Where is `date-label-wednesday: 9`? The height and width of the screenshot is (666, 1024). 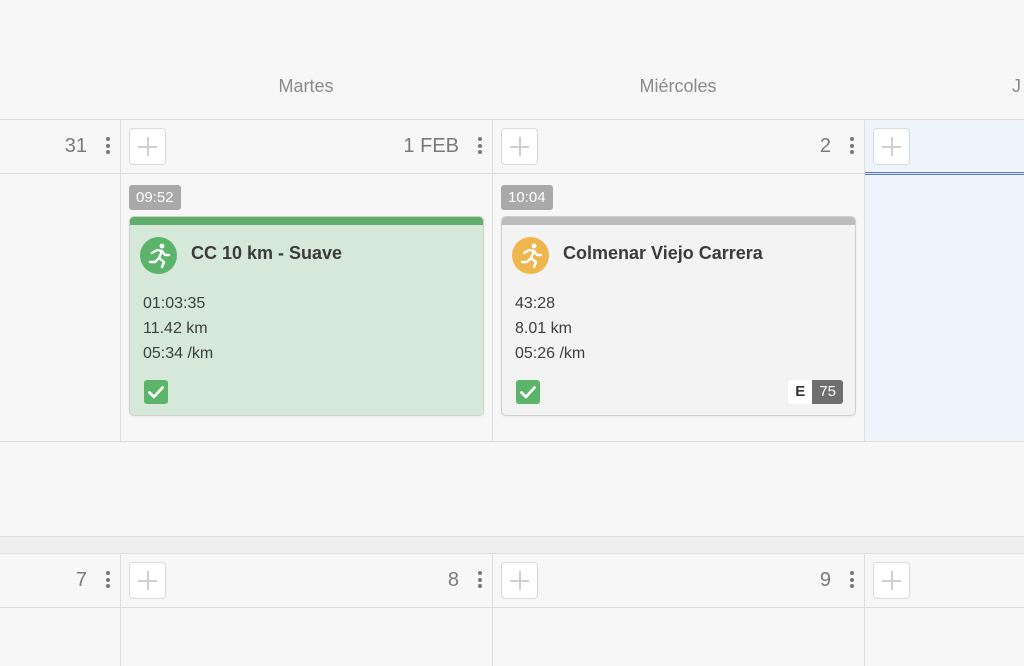
date-label-wednesday: 9 is located at coordinates (825, 580).